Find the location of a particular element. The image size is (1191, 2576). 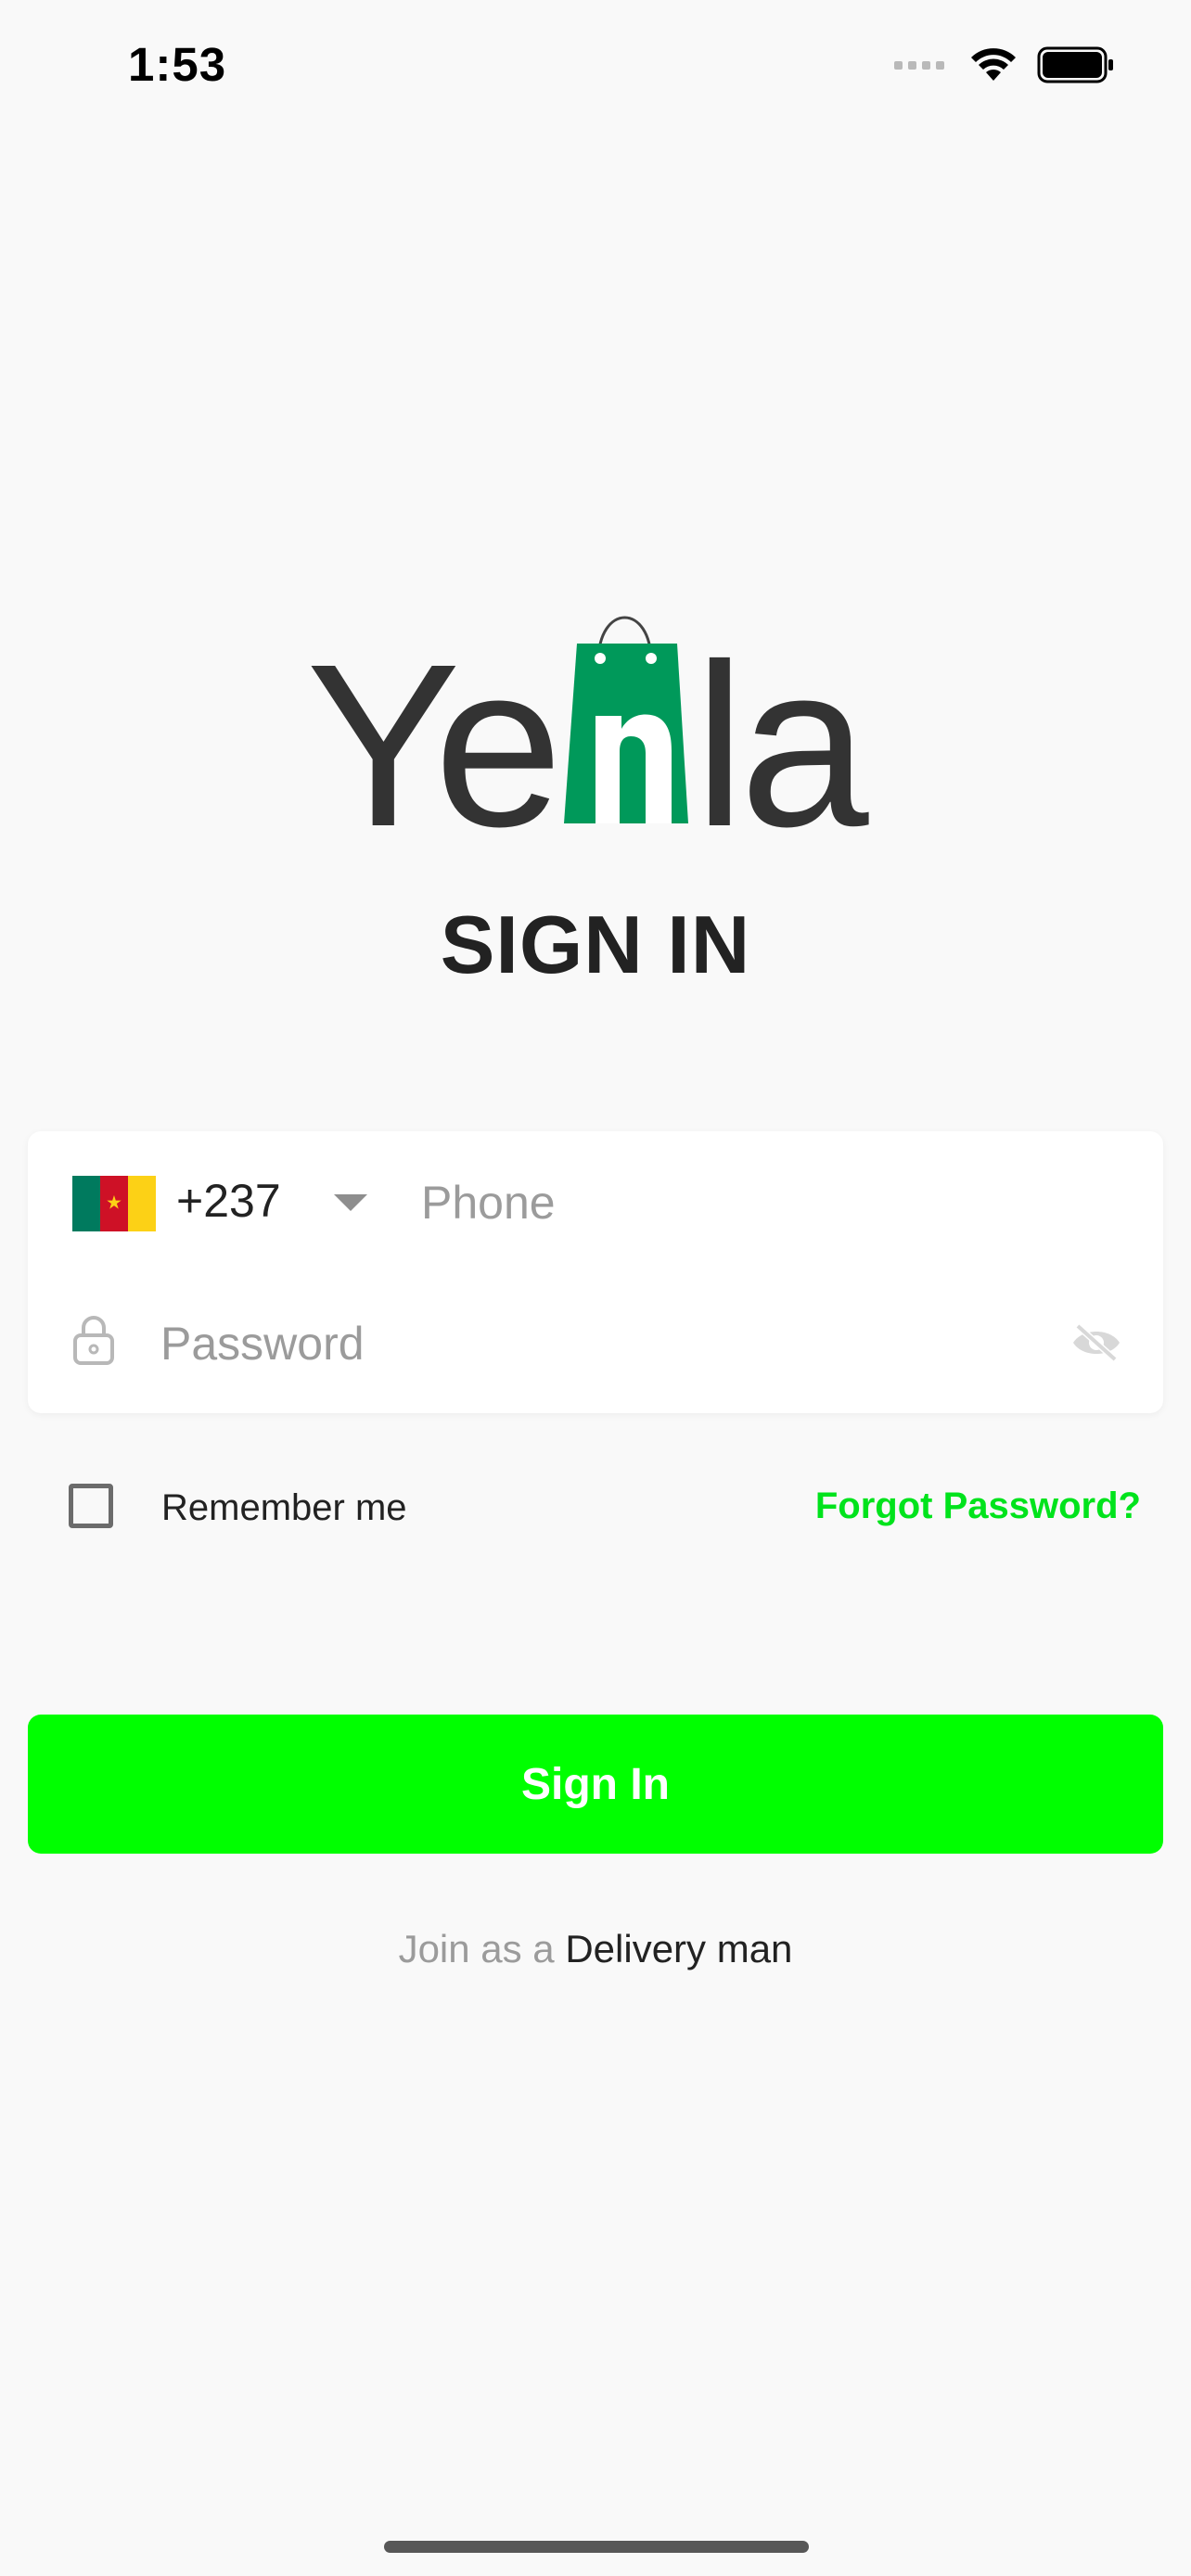

page-title: SIGN IN is located at coordinates (595, 944).